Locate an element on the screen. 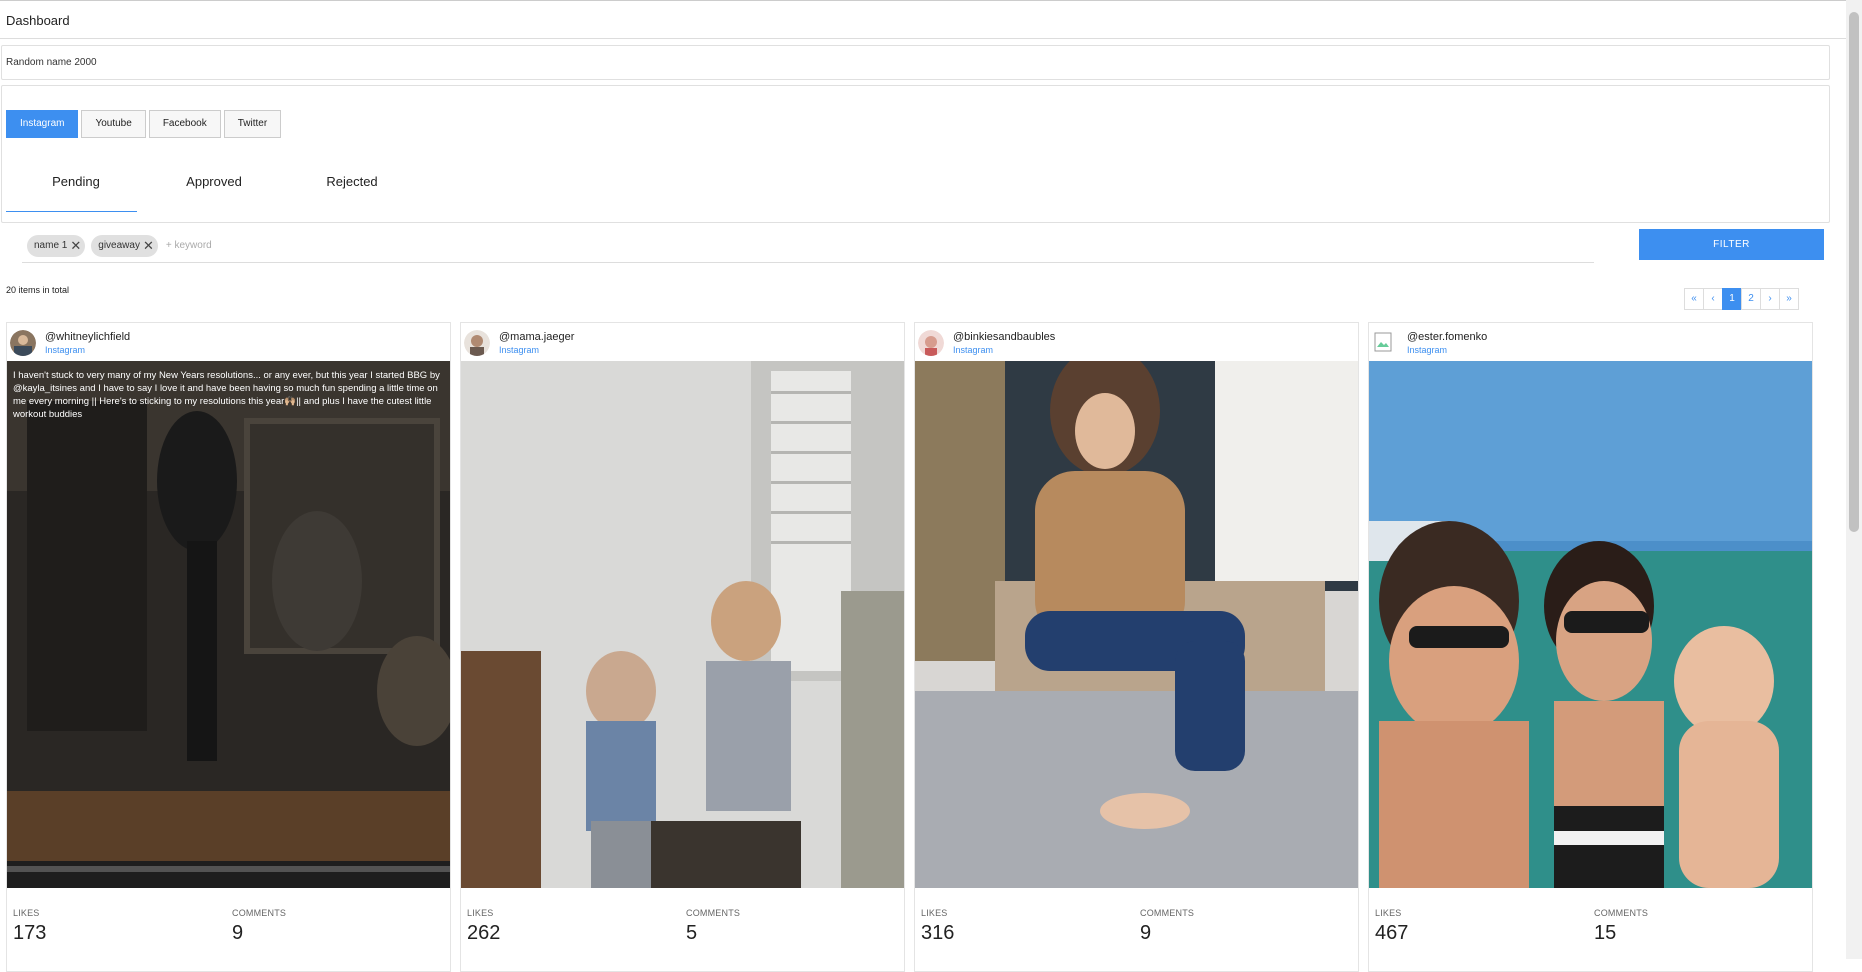  page-1-button: 1 is located at coordinates (1732, 299).